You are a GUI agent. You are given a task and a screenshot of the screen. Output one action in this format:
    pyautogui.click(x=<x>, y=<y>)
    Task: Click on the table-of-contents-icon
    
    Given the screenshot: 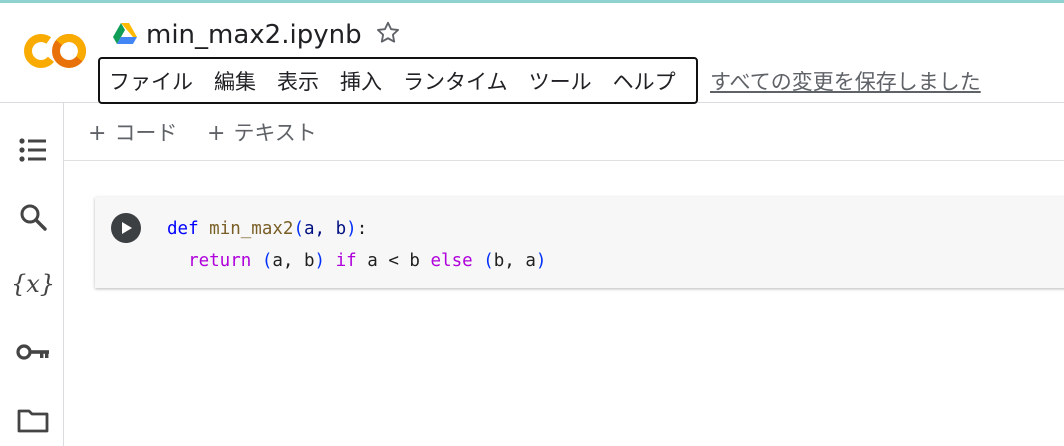 What is the action you would take?
    pyautogui.click(x=32, y=150)
    